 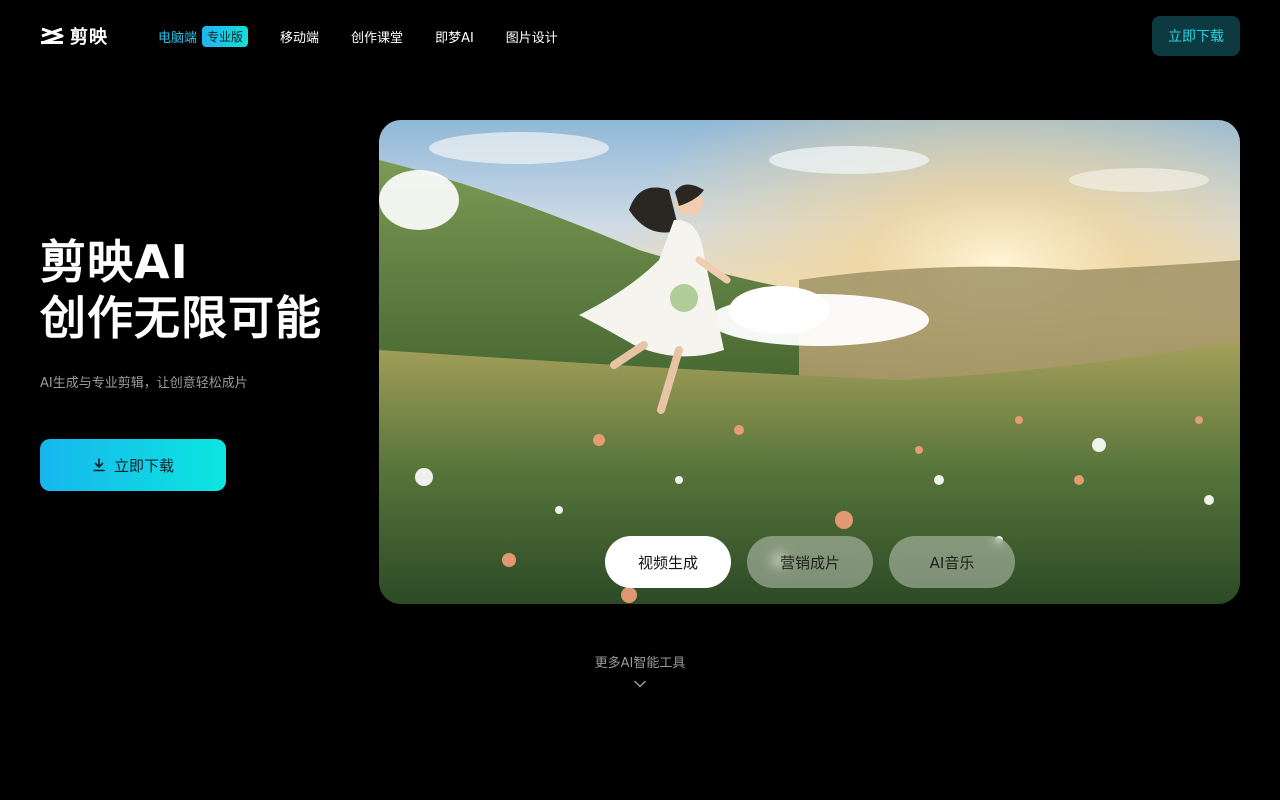 What do you see at coordinates (1196, 36) in the screenshot?
I see `header-download-button: 立即下载` at bounding box center [1196, 36].